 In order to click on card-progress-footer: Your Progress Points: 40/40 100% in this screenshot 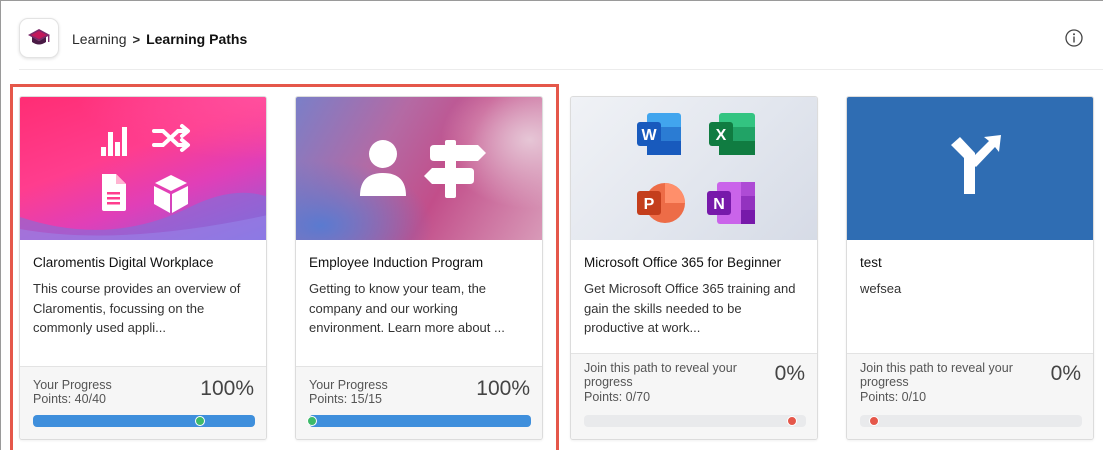, I will do `click(143, 402)`.